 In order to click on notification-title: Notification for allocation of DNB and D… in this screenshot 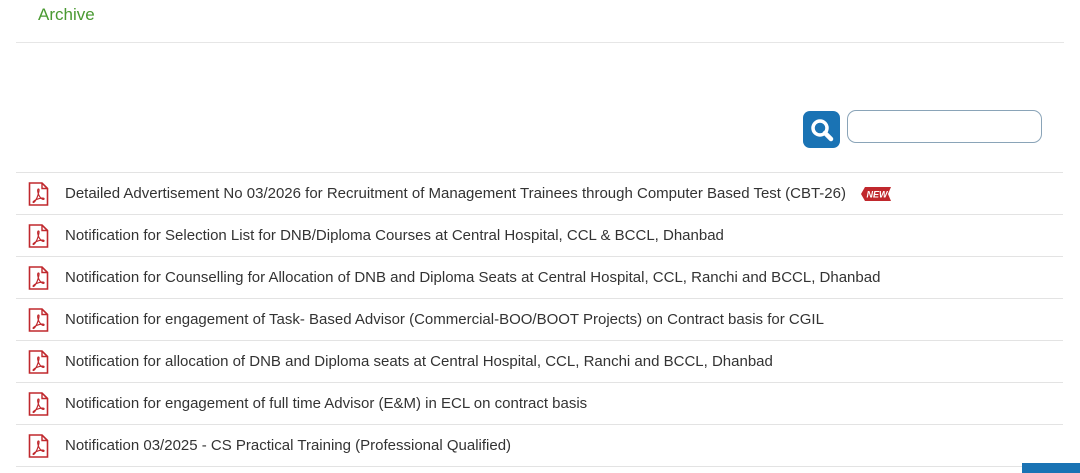, I will do `click(419, 361)`.